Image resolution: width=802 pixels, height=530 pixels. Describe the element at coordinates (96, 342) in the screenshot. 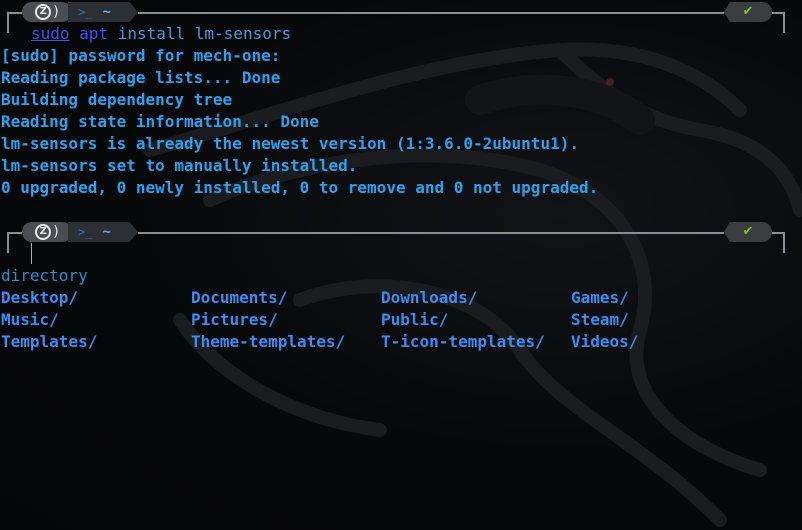

I see `completion-item: Templates/` at that location.